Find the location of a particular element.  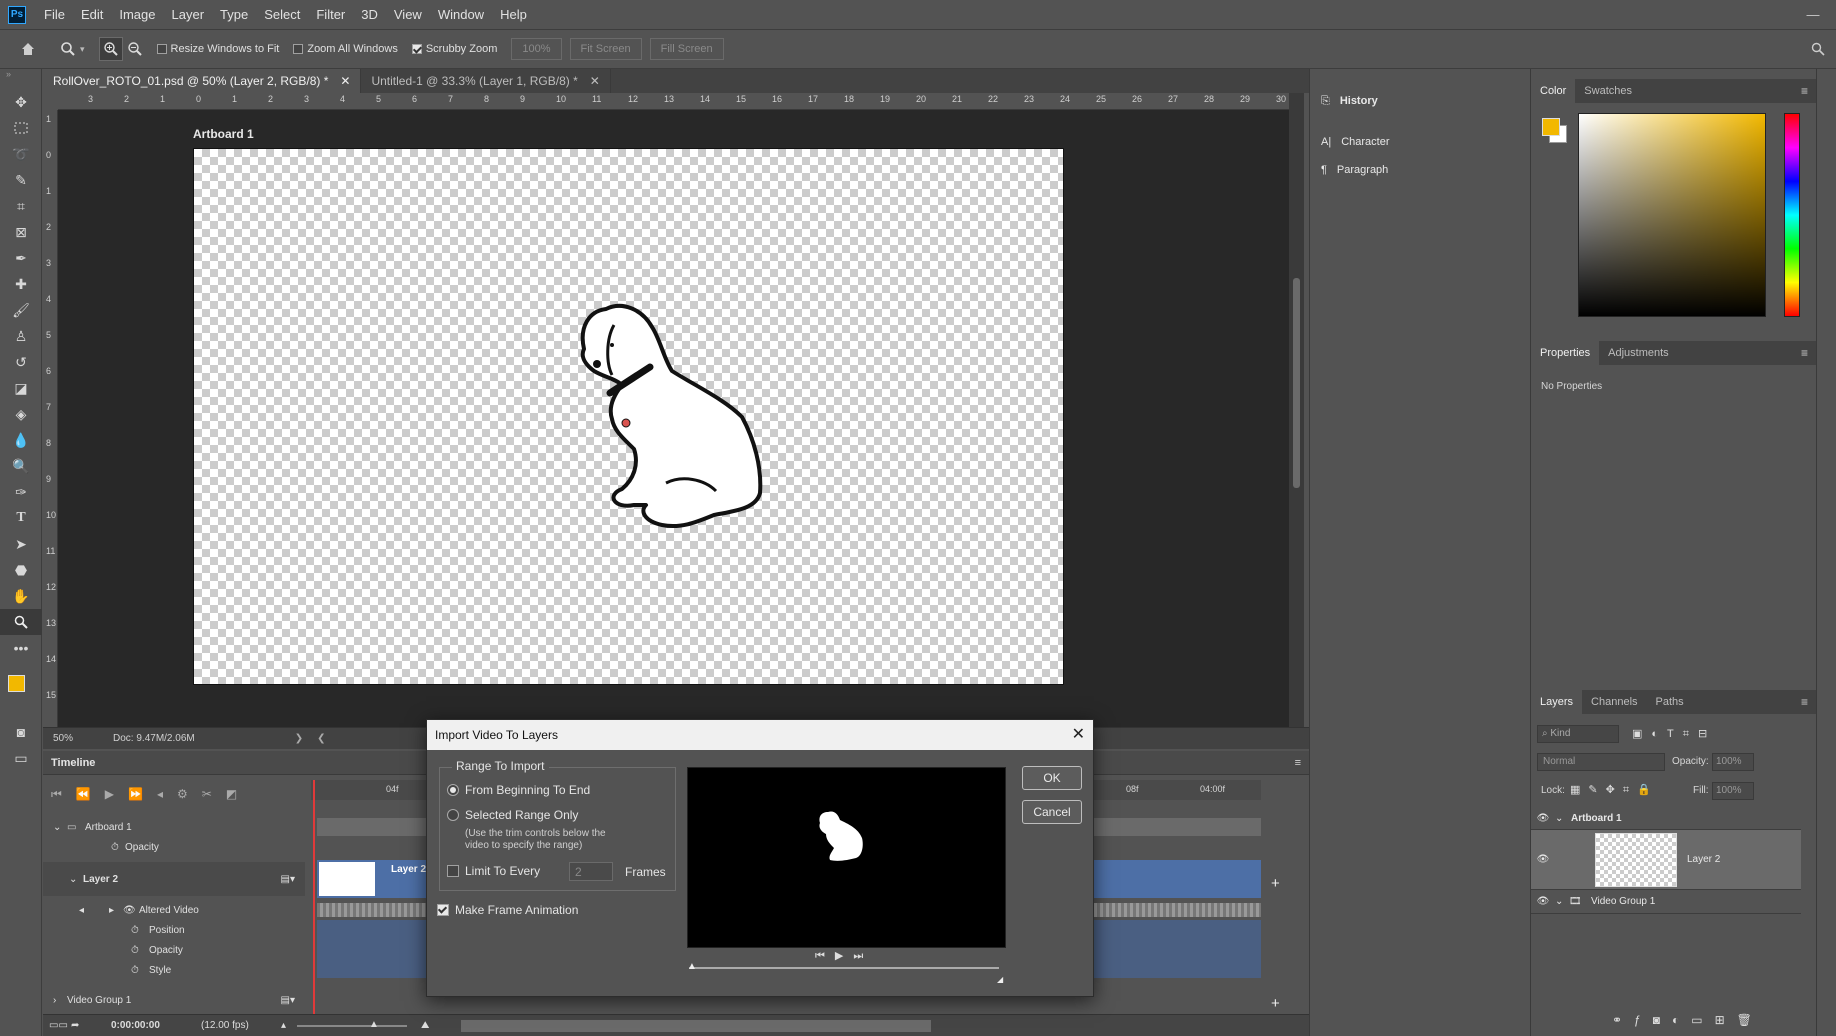

artboard-label: Artboard 1 is located at coordinates (223, 134).